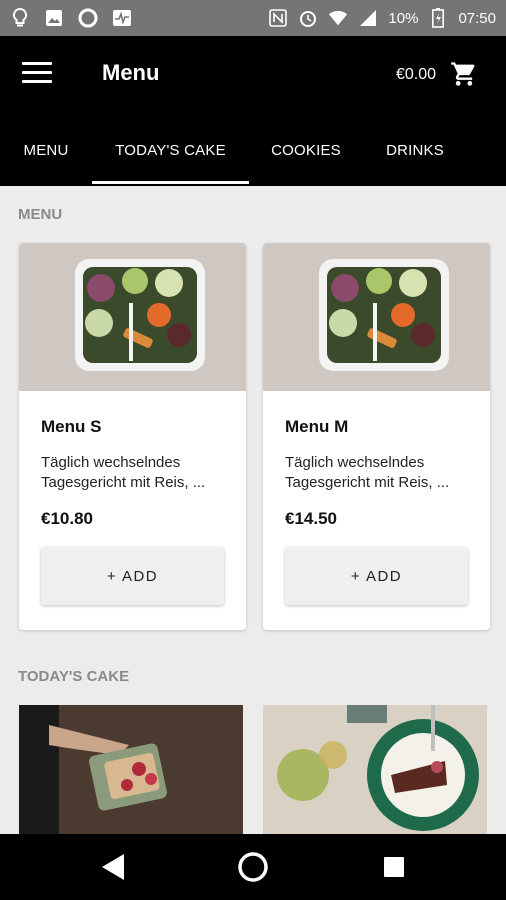 The width and height of the screenshot is (506, 900). Describe the element at coordinates (415, 74) in the screenshot. I see `cart-total: €0.00` at that location.